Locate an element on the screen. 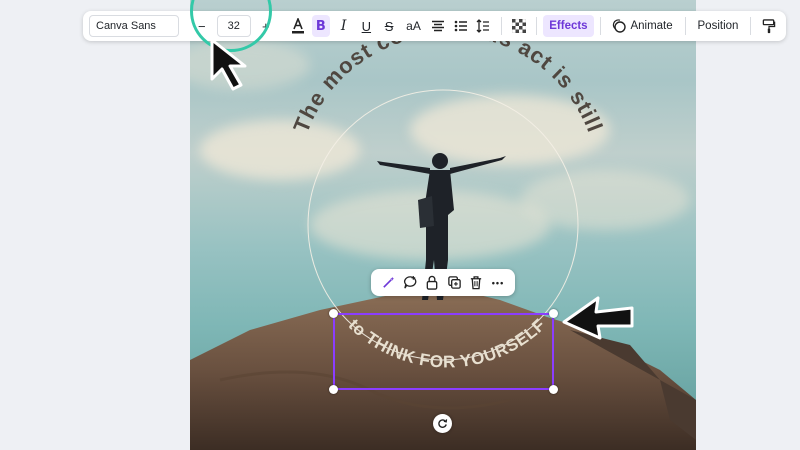 Image resolution: width=800 pixels, height=450 pixels. magic-wand-icon is located at coordinates (388, 282).